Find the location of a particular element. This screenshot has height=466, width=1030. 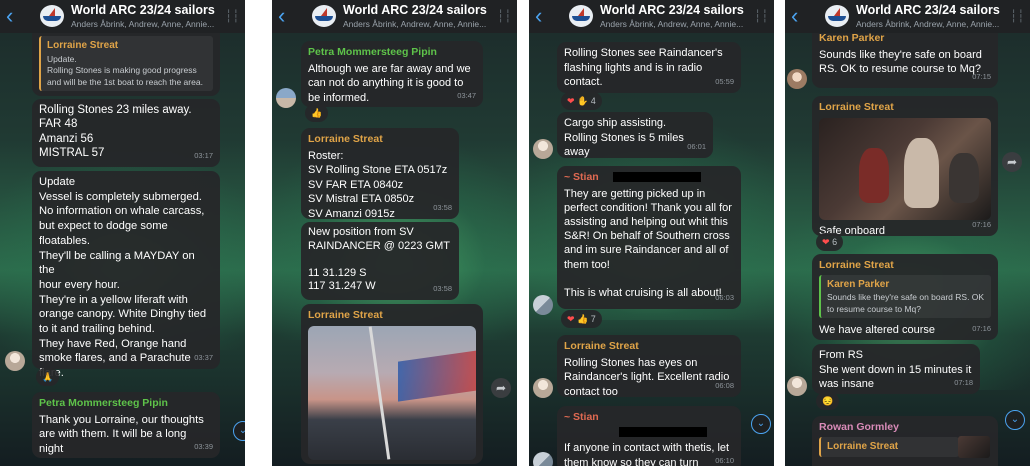

message-time: 07:16 is located at coordinates (981, 225).